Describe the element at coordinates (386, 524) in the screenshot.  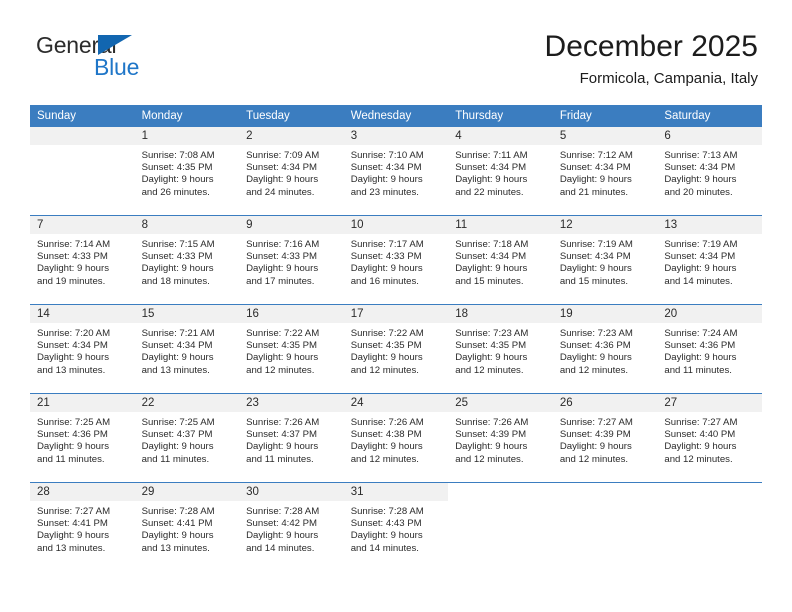
I see `sunset-text: Sunset: 4:43 PM` at that location.